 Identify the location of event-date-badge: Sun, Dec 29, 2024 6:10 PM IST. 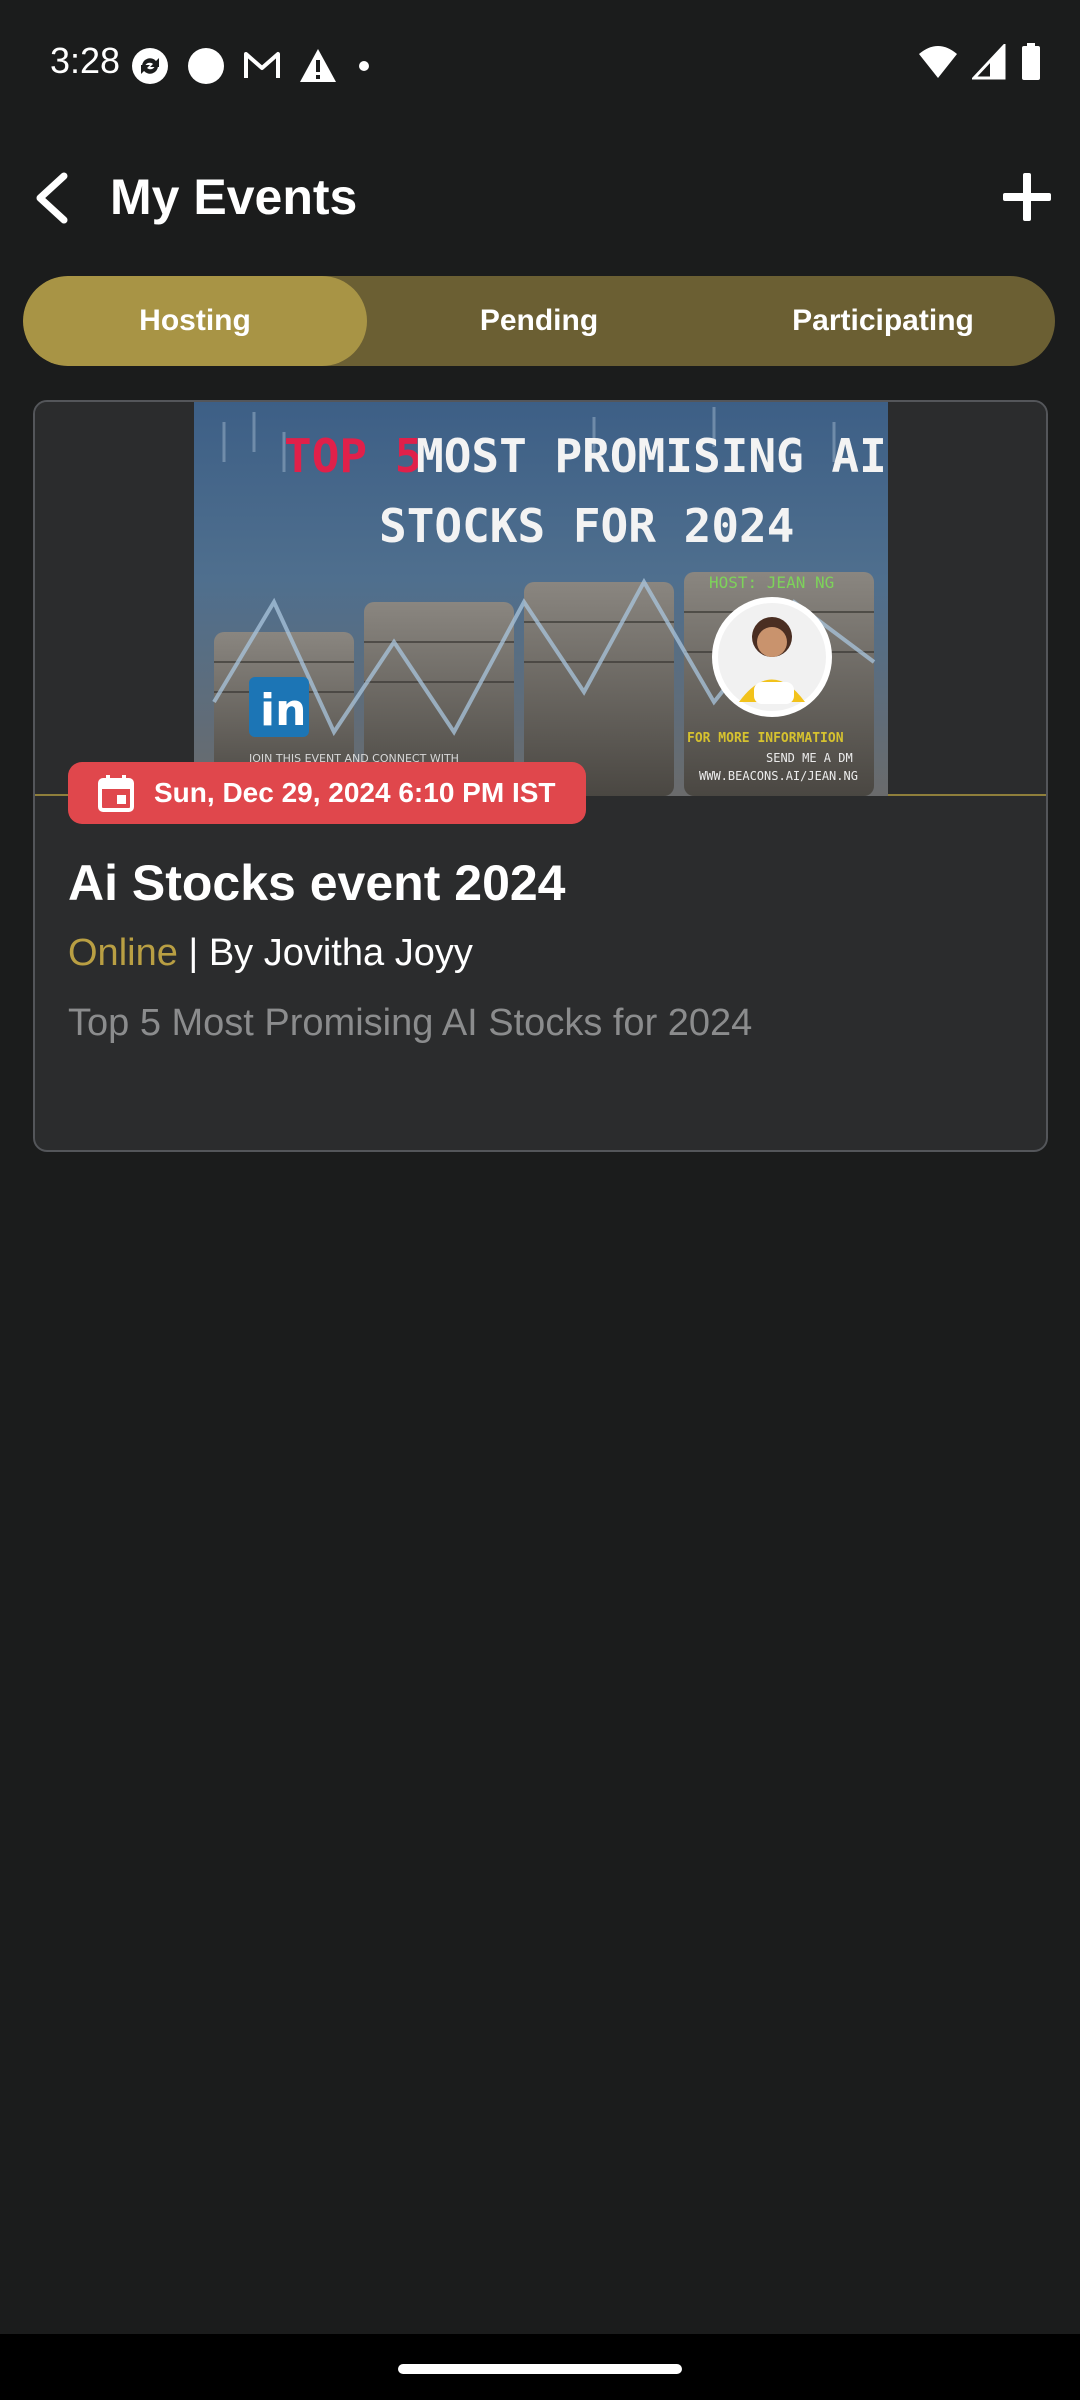
(327, 793).